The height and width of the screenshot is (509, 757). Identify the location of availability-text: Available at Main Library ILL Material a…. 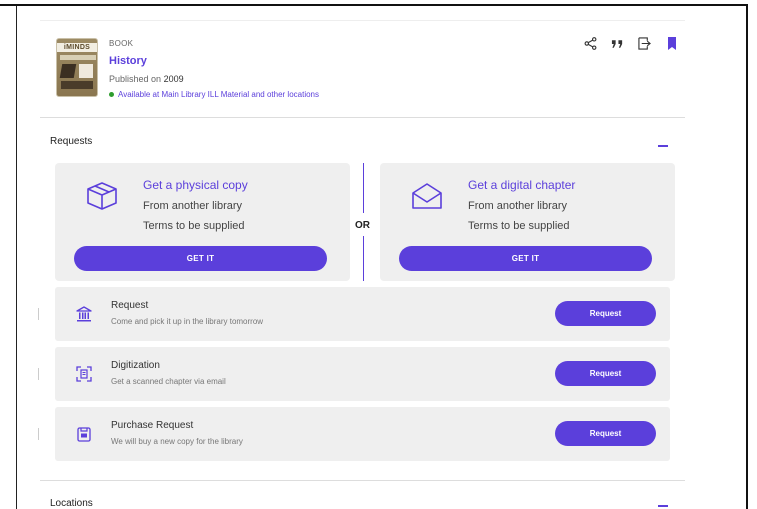
(218, 94).